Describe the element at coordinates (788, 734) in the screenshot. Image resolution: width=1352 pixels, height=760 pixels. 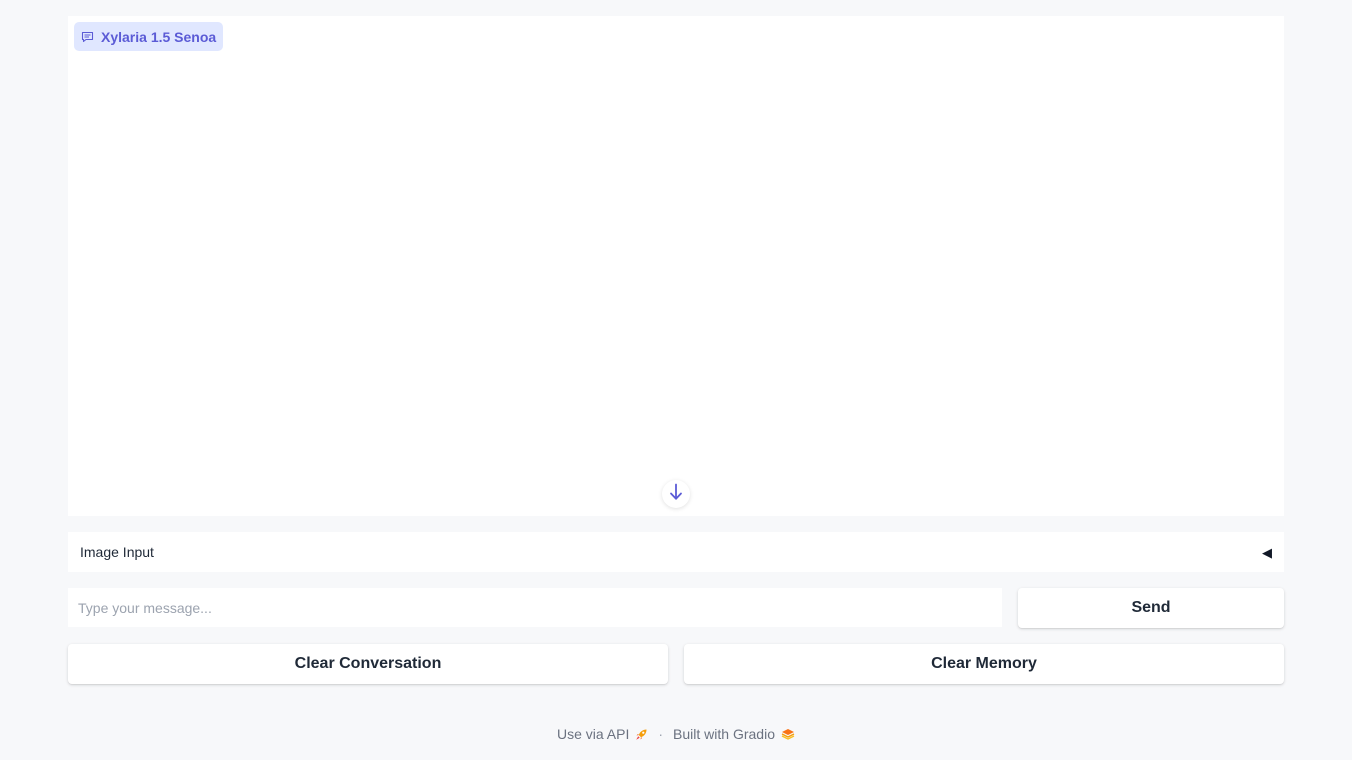
I see `gradio-logo-icon` at that location.